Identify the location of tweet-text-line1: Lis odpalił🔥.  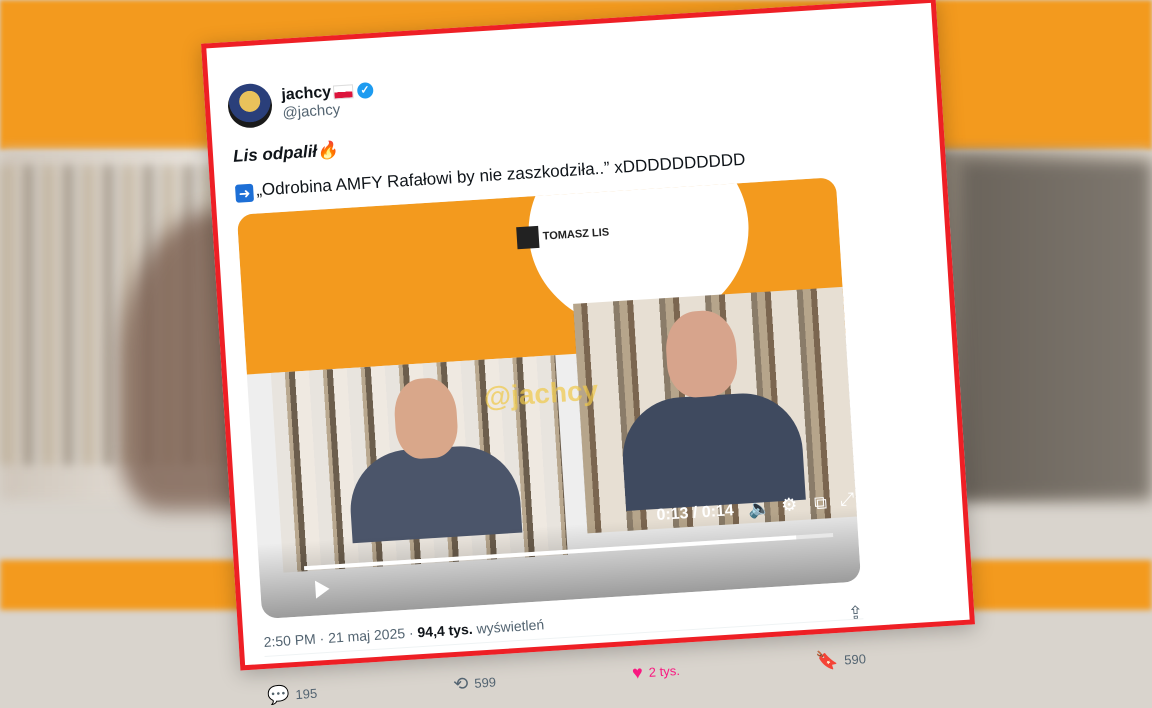
(286, 153).